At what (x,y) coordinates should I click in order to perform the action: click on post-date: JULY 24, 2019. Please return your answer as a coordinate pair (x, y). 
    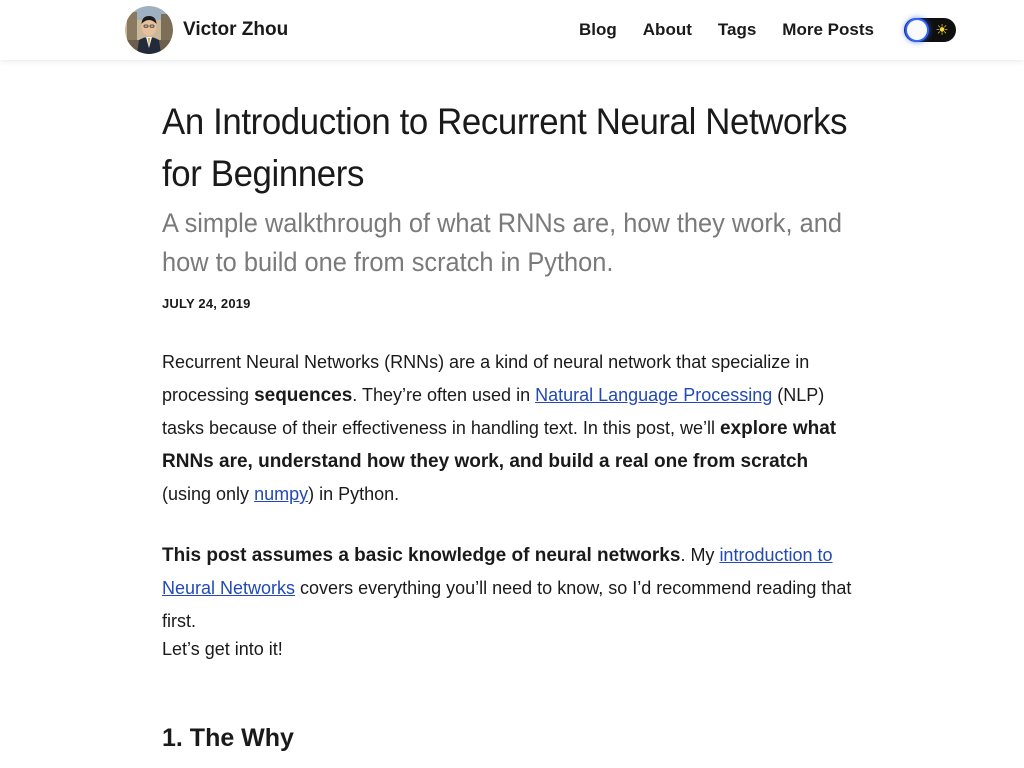
    Looking at the image, I should click on (206, 303).